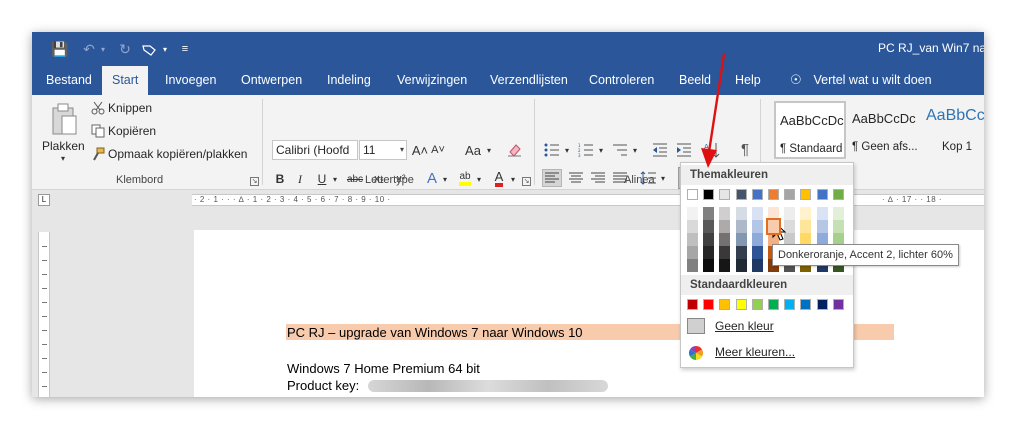 The image size is (1016, 429). Describe the element at coordinates (576, 178) in the screenshot. I see `align-center-icon` at that location.